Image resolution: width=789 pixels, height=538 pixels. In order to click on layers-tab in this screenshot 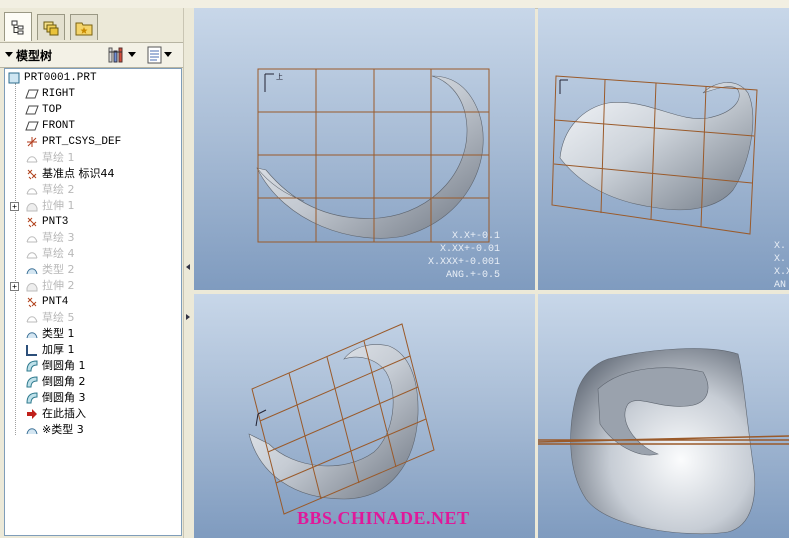, I will do `click(51, 27)`.